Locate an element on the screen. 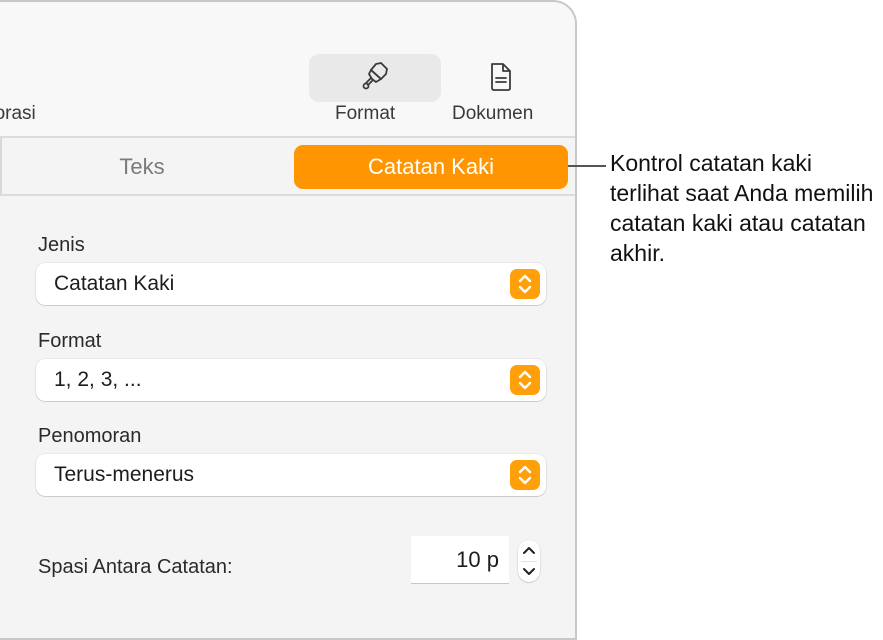 This screenshot has height=640, width=883. type-popup: Catatan Kaki is located at coordinates (291, 284).